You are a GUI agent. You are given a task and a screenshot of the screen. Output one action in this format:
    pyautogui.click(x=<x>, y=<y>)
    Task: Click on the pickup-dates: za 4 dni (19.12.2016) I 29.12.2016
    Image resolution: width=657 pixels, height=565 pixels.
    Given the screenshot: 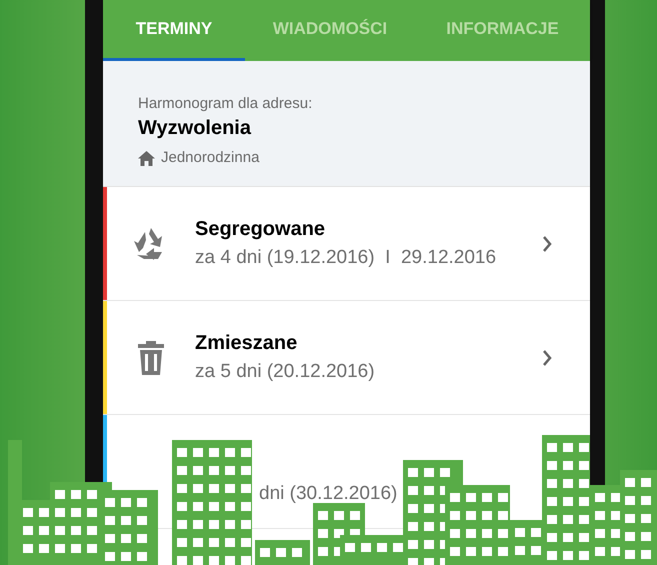 What is the action you would take?
    pyautogui.click(x=346, y=258)
    